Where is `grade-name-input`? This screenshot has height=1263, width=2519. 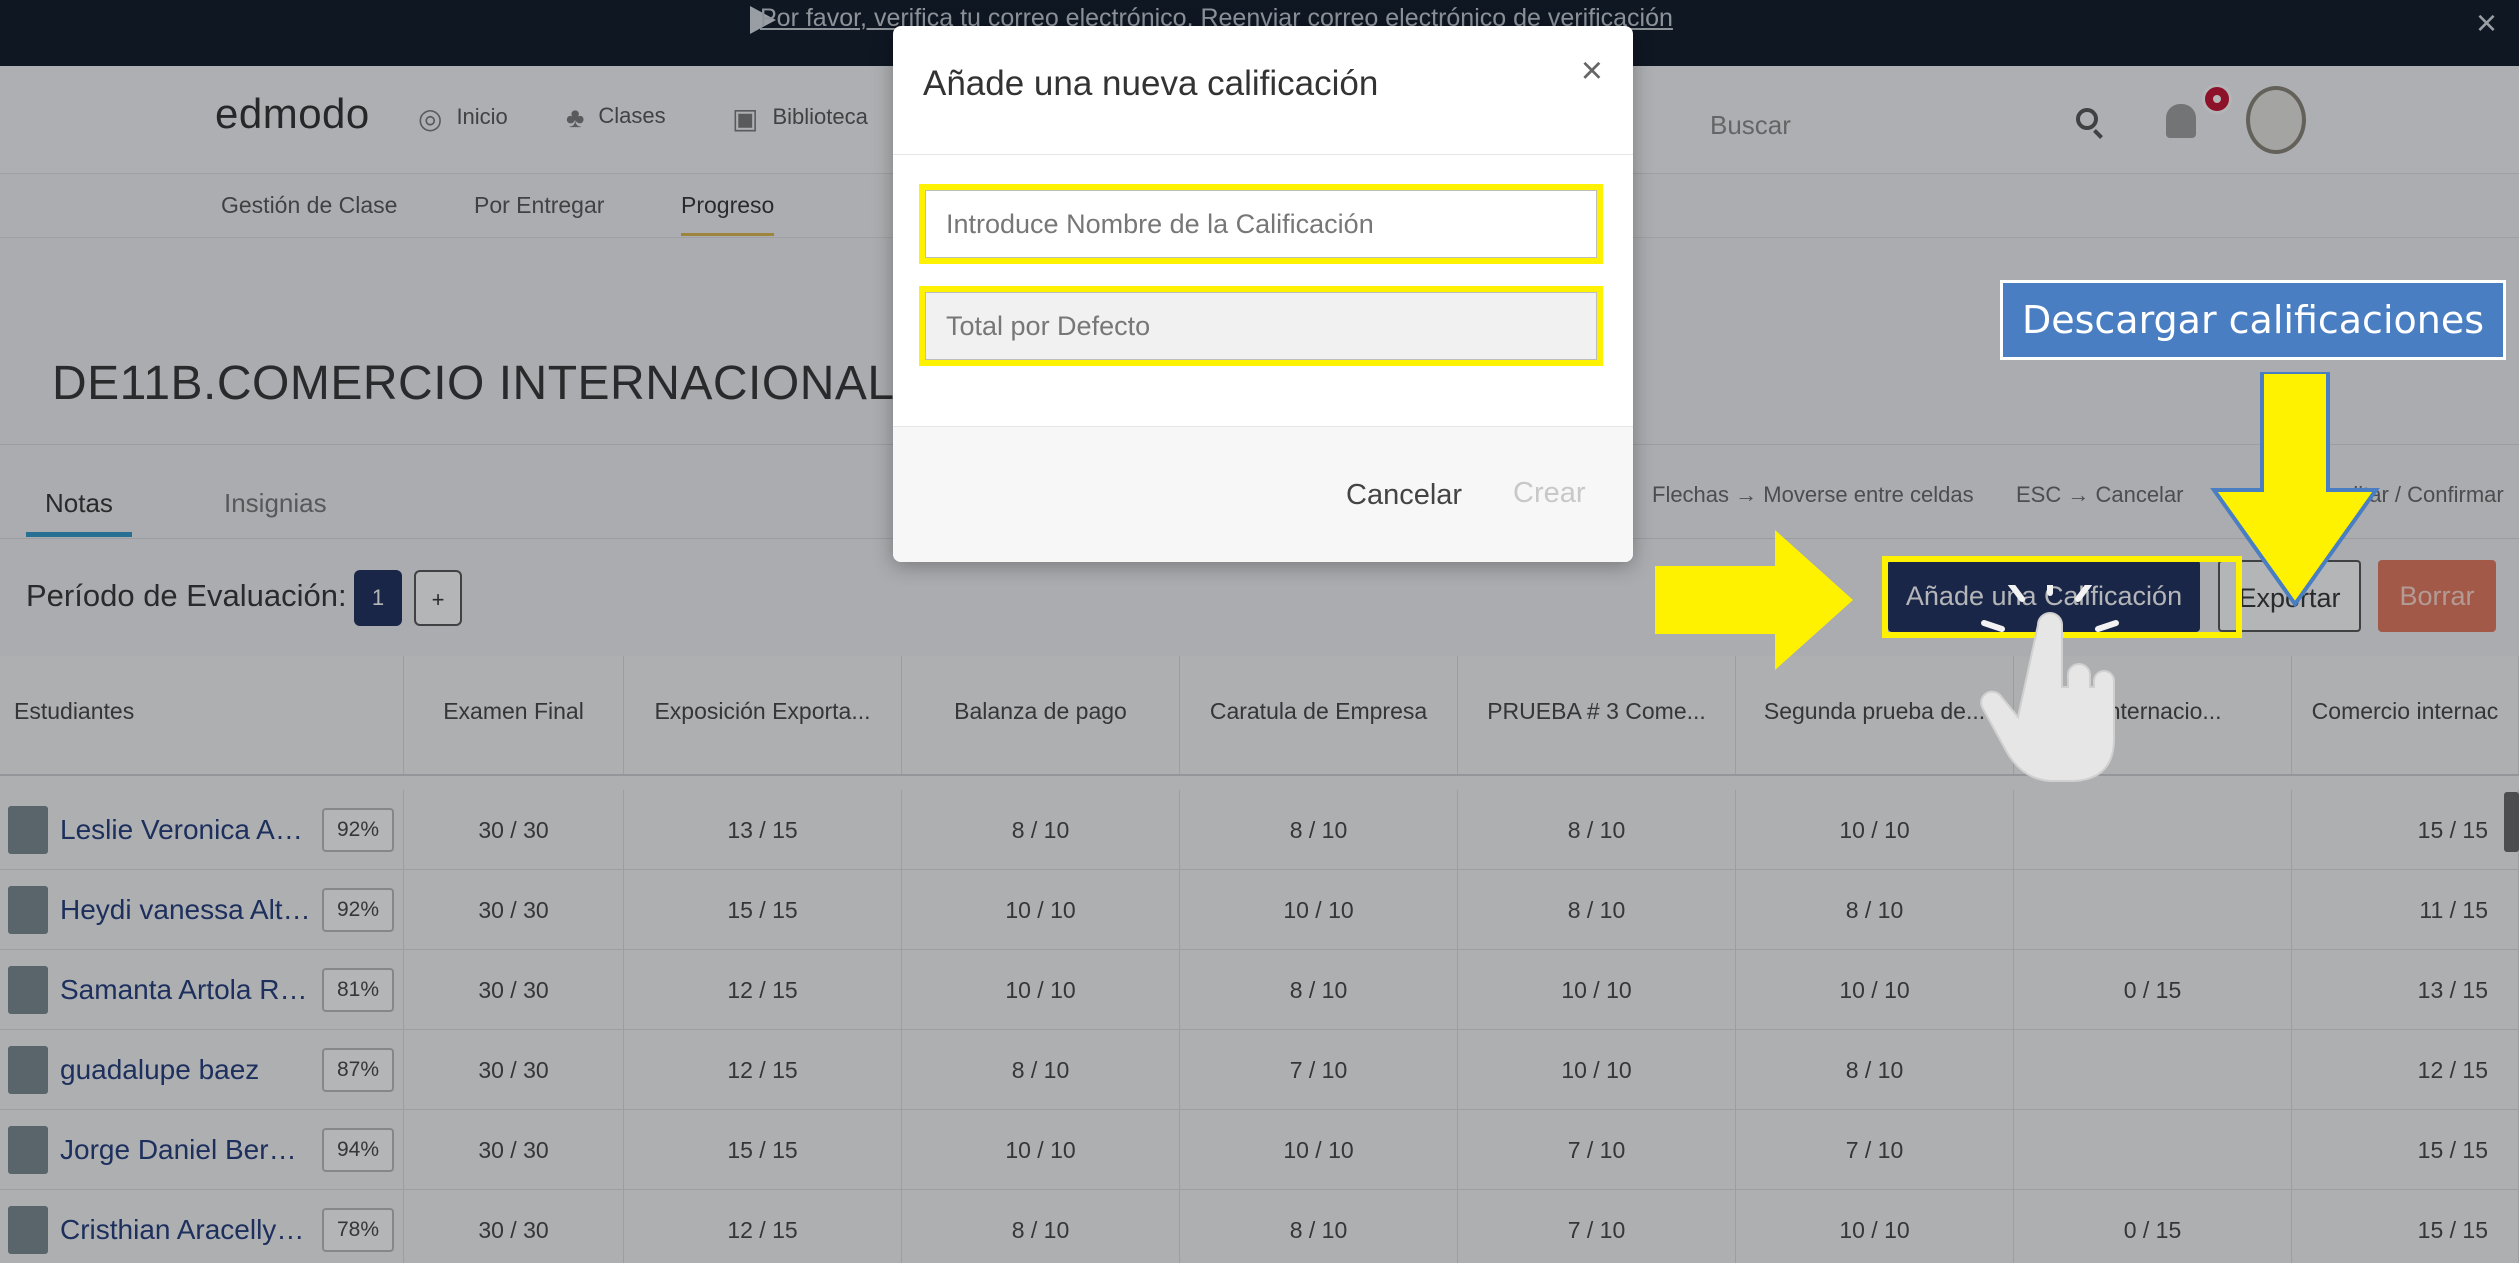
grade-name-input is located at coordinates (1261, 224).